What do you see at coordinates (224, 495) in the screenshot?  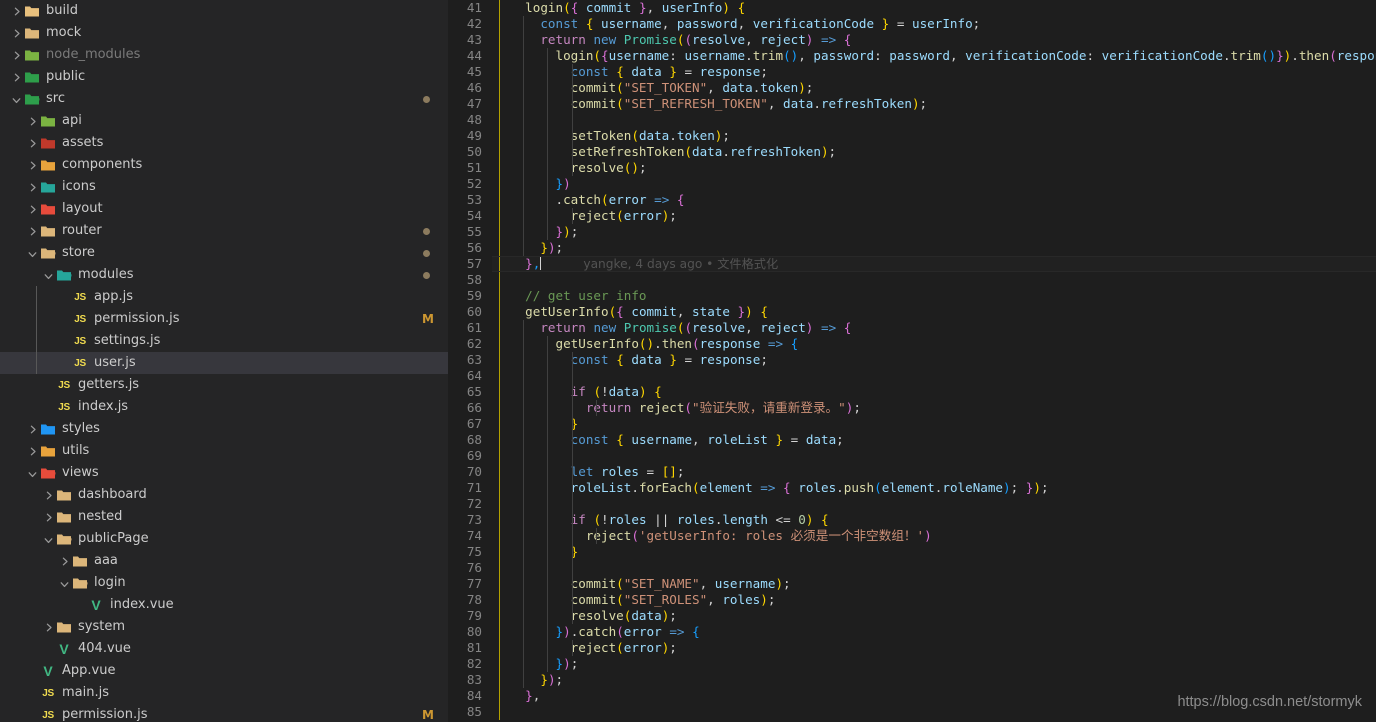 I see `tree-item-dashboard: dashboard` at bounding box center [224, 495].